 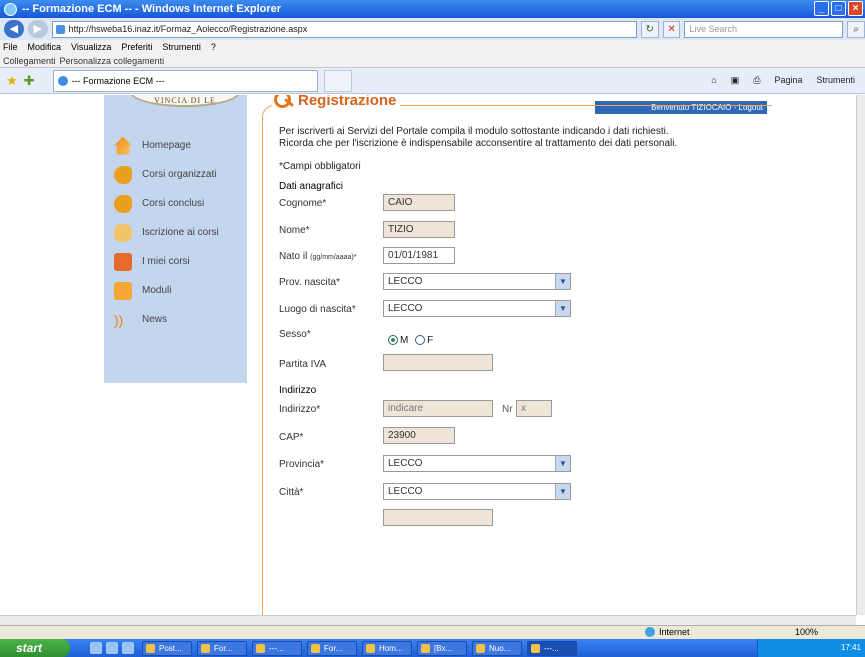 I want to click on next-field, so click(x=438, y=517).